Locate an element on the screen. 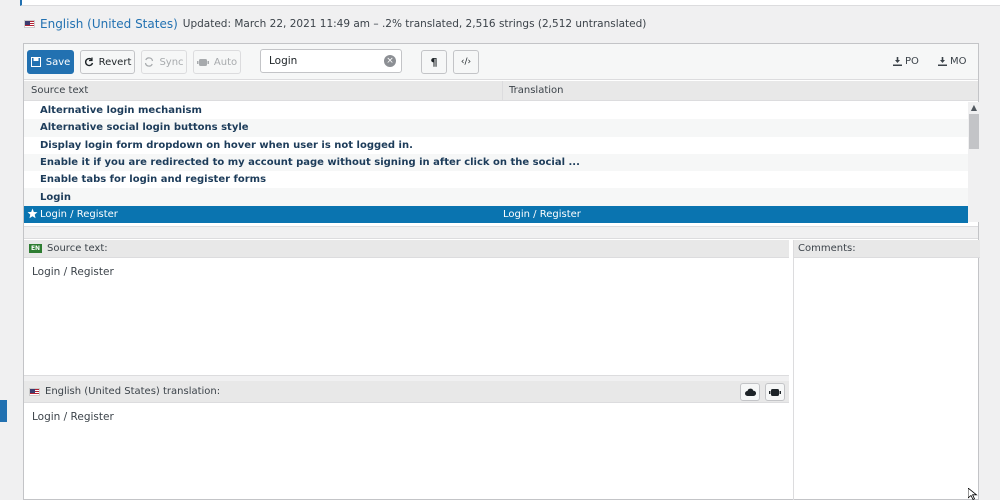 Image resolution: width=1000 pixels, height=500 pixels. top-notice-border is located at coordinates (510, 3).